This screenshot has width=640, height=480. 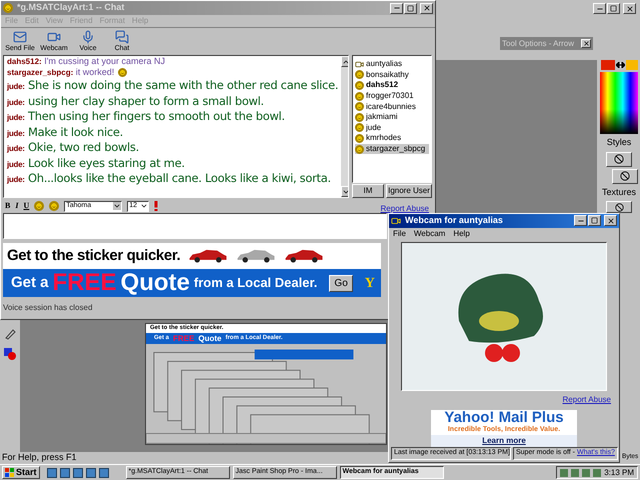 I want to click on caret-icon, so click(x=117, y=206).